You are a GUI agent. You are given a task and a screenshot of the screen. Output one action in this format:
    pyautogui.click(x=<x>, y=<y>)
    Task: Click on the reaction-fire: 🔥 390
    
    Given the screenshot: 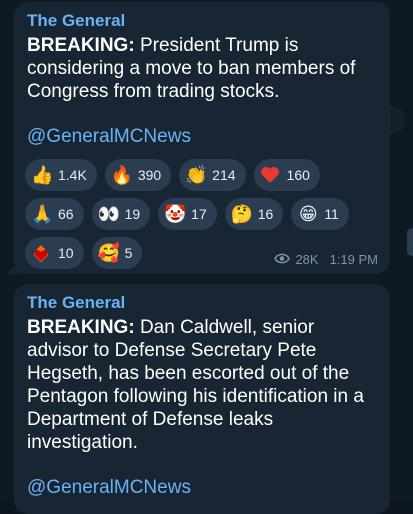 What is the action you would take?
    pyautogui.click(x=138, y=175)
    